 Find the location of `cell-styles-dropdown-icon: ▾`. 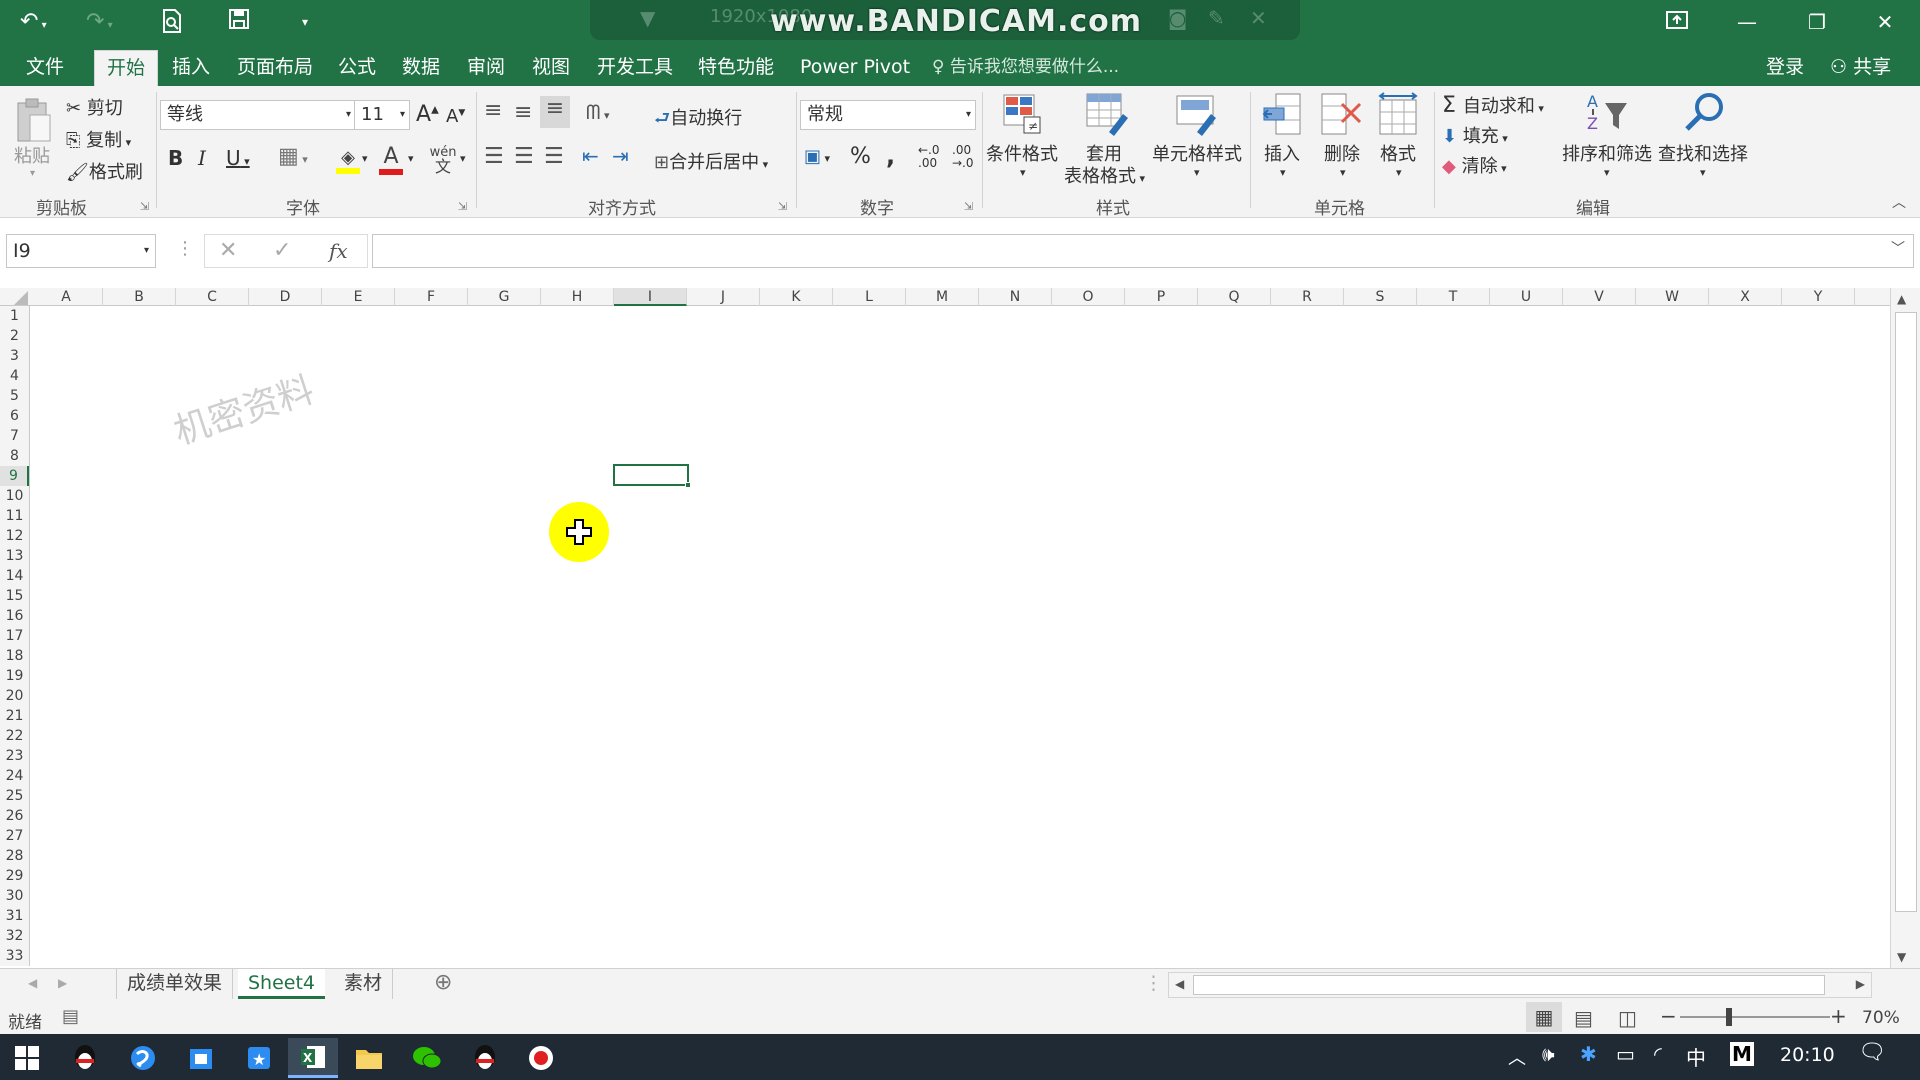

cell-styles-dropdown-icon: ▾ is located at coordinates (1197, 172).